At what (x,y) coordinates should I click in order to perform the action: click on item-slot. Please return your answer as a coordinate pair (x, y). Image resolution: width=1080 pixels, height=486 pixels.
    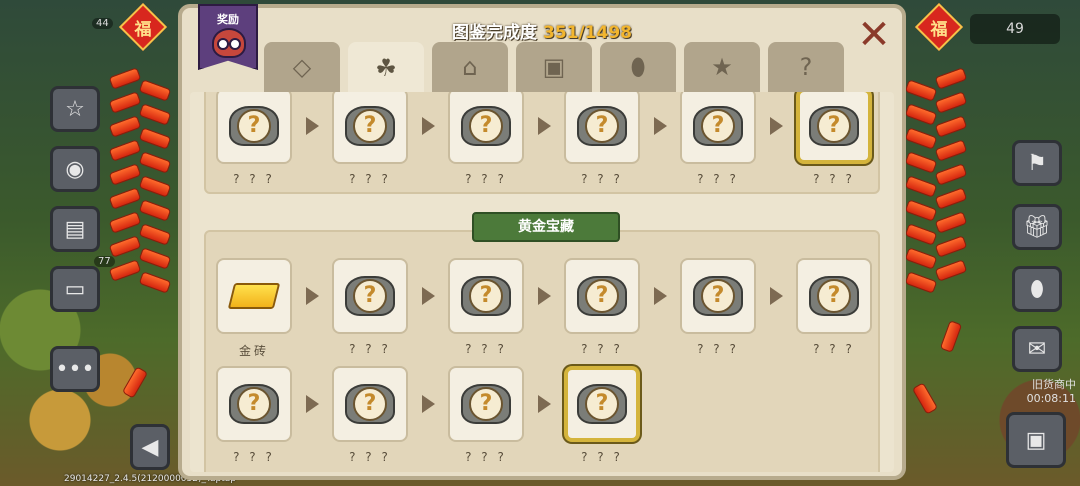
    Looking at the image, I should click on (254, 296).